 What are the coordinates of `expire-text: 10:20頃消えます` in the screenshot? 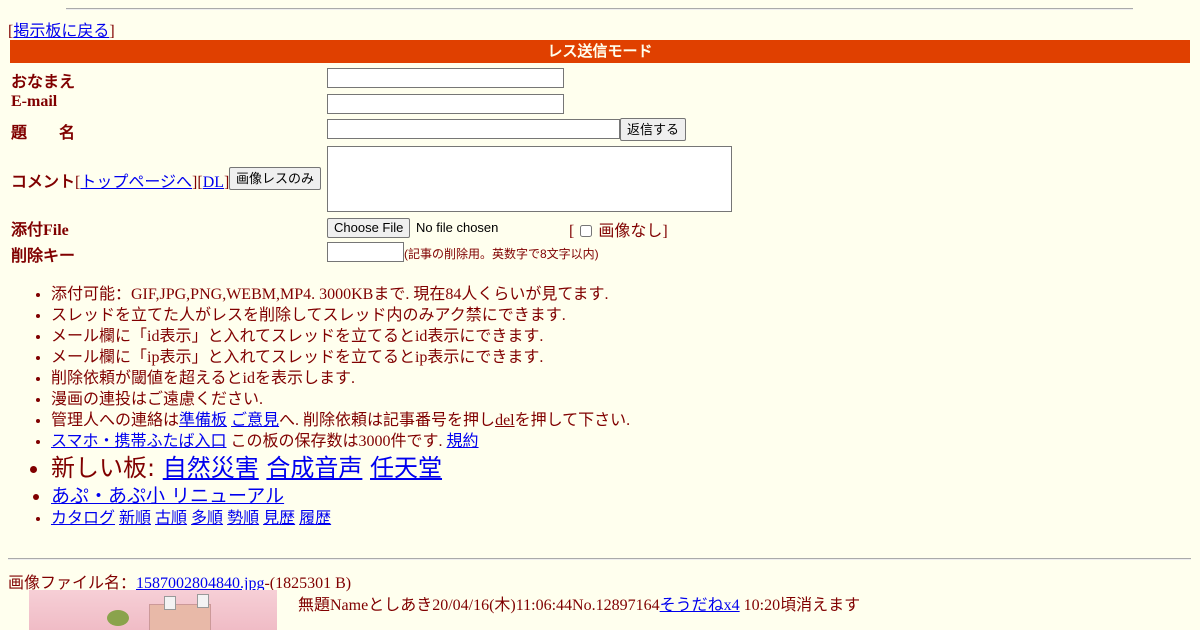 It's located at (802, 605).